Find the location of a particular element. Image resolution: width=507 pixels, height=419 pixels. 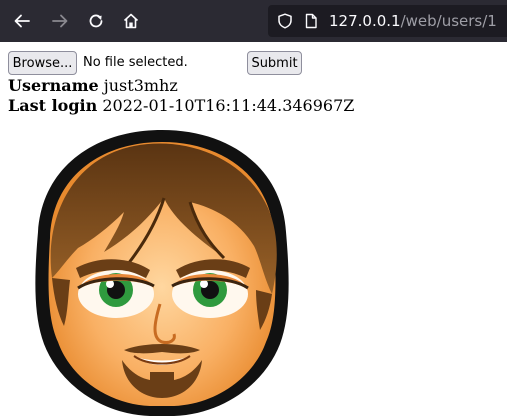

reload-button is located at coordinates (96, 21).